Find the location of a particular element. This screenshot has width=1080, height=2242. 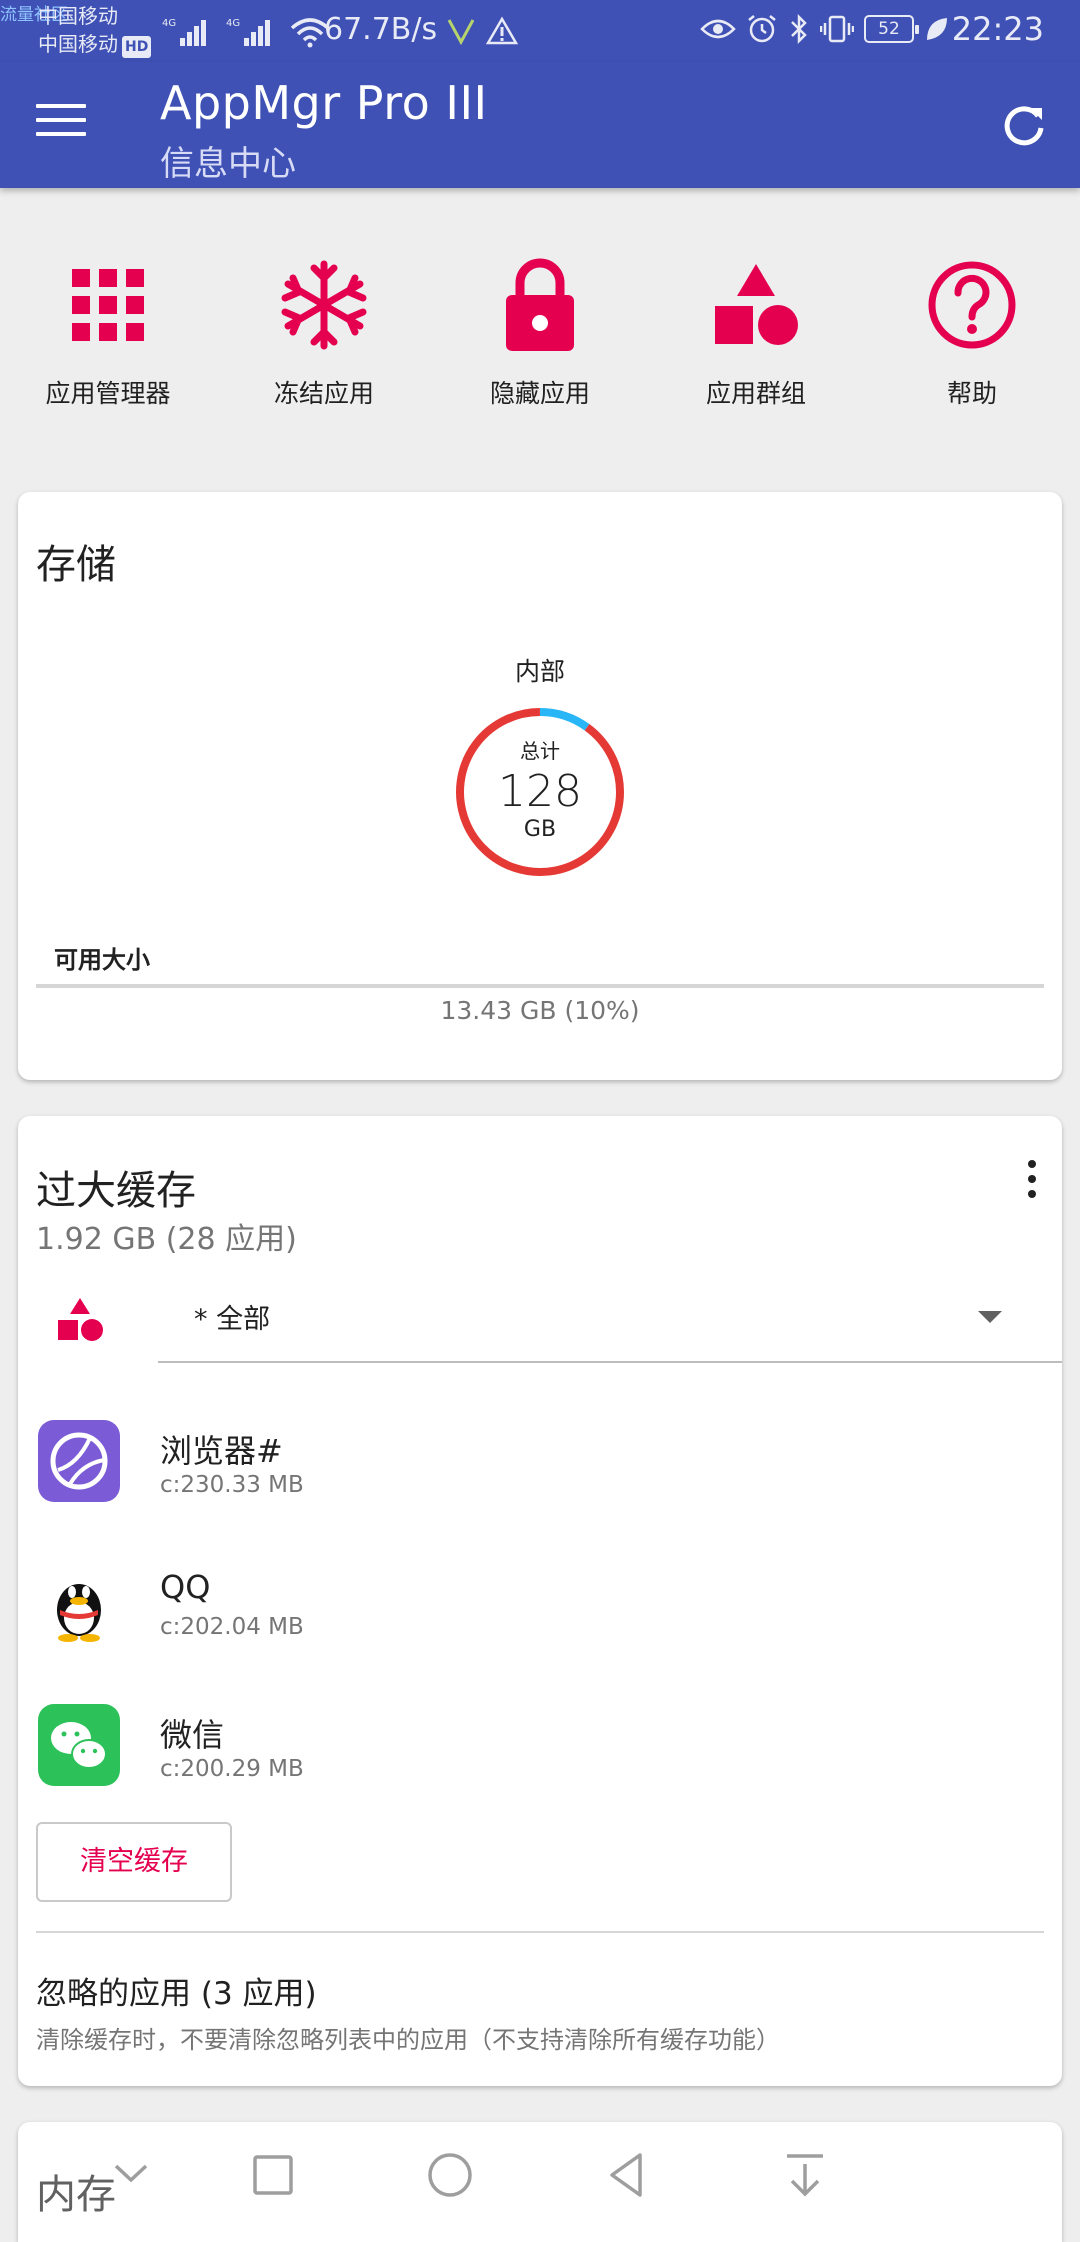

nav-collapse-button is located at coordinates (131, 2175).